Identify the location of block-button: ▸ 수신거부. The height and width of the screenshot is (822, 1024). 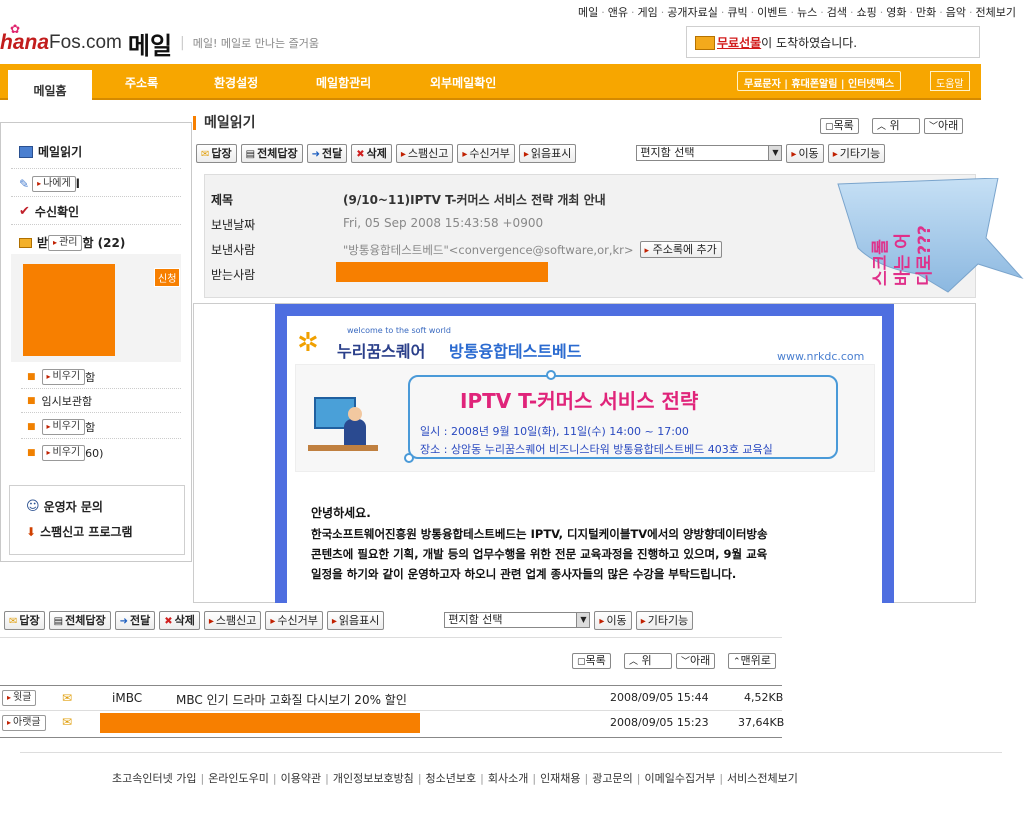
(486, 153).